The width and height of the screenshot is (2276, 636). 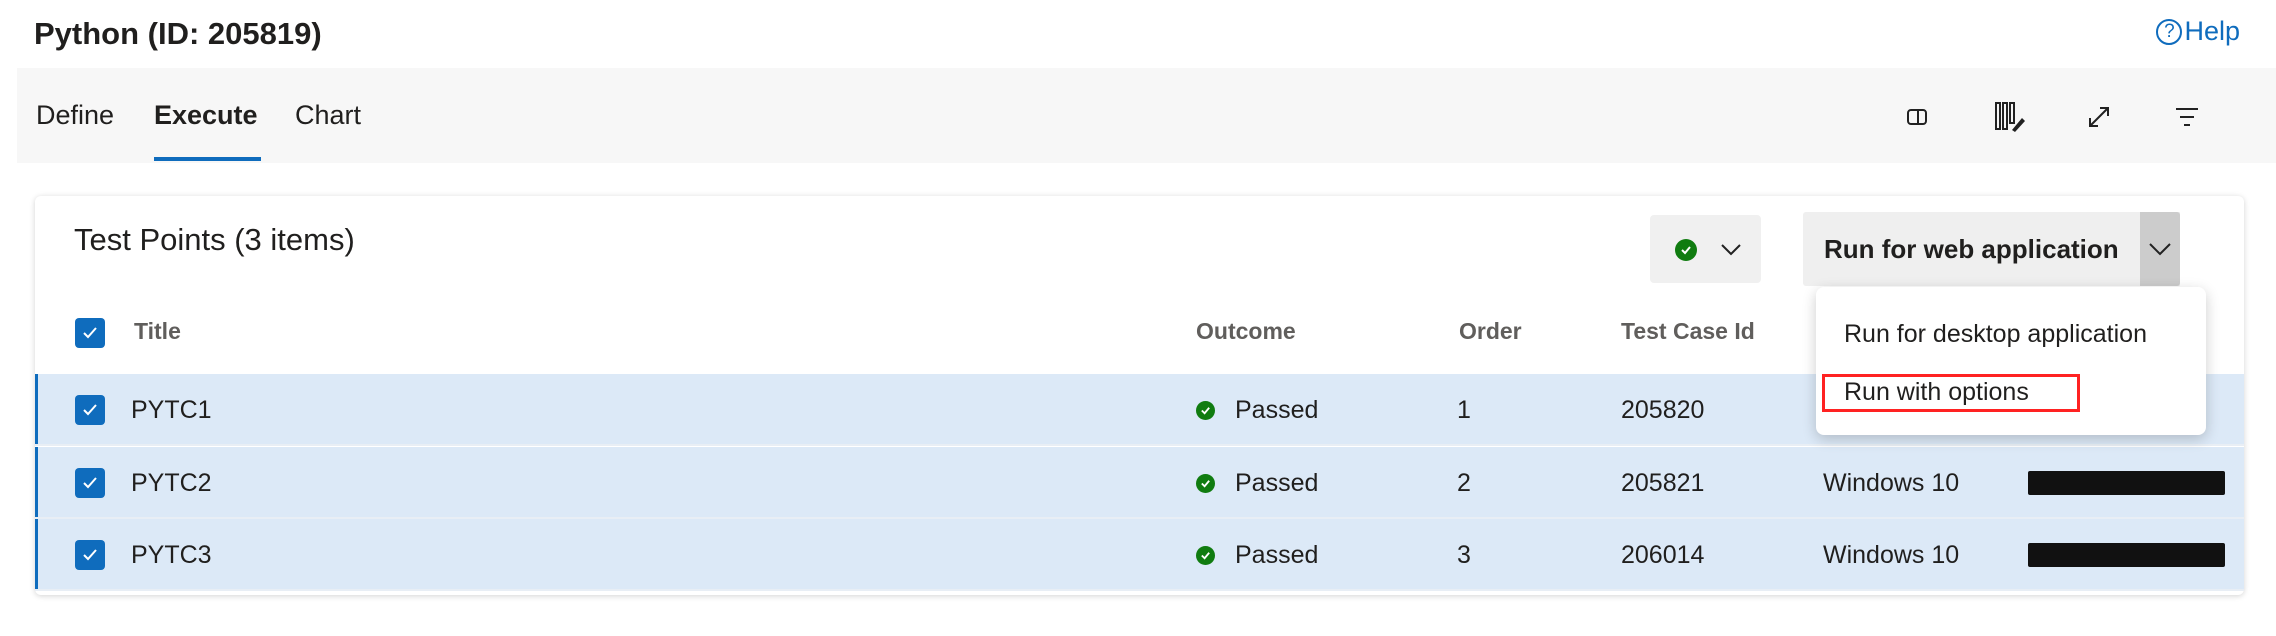 I want to click on row-order: 3, so click(x=1464, y=555).